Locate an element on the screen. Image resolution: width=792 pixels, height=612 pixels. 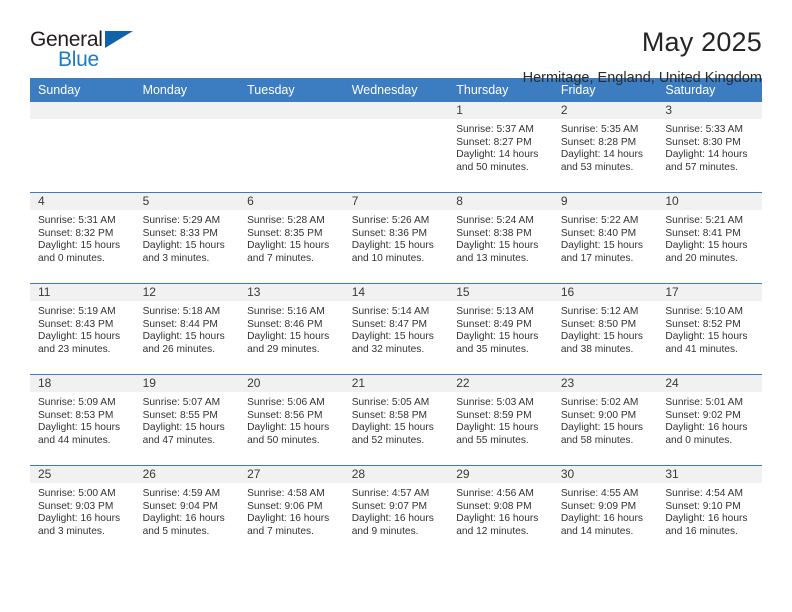
sunrise-text: Sunrise: 5:22 AM is located at coordinates (599, 220).